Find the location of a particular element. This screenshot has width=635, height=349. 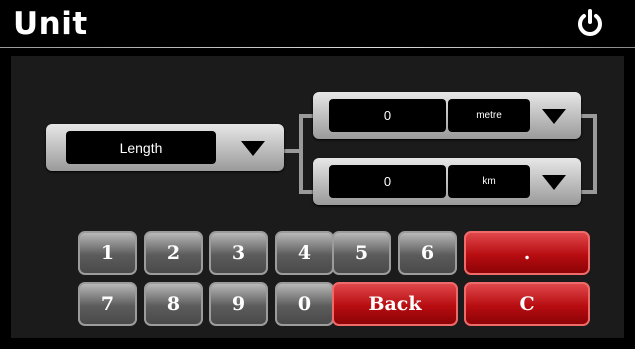

category-selector: Length is located at coordinates (165, 147).